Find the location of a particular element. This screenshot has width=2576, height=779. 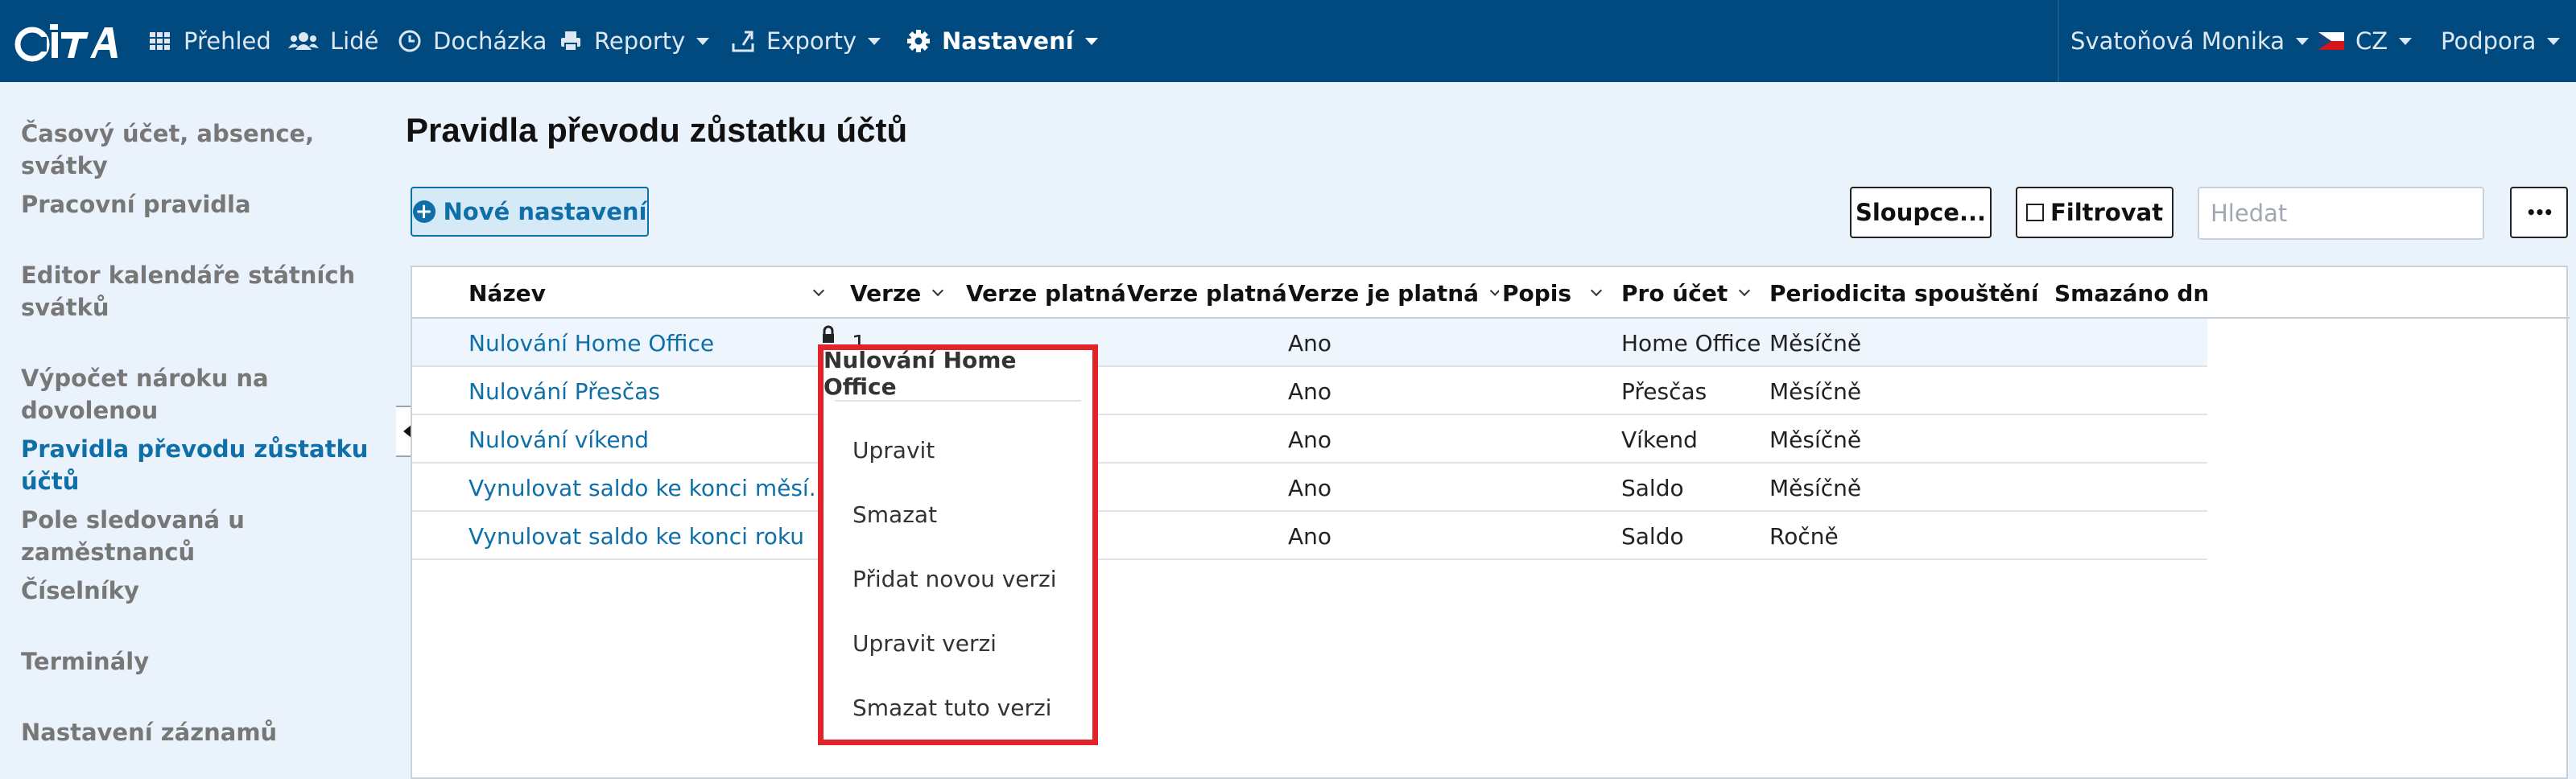

column-header-verze-je-platna: Verze je platná is located at coordinates (1393, 293).